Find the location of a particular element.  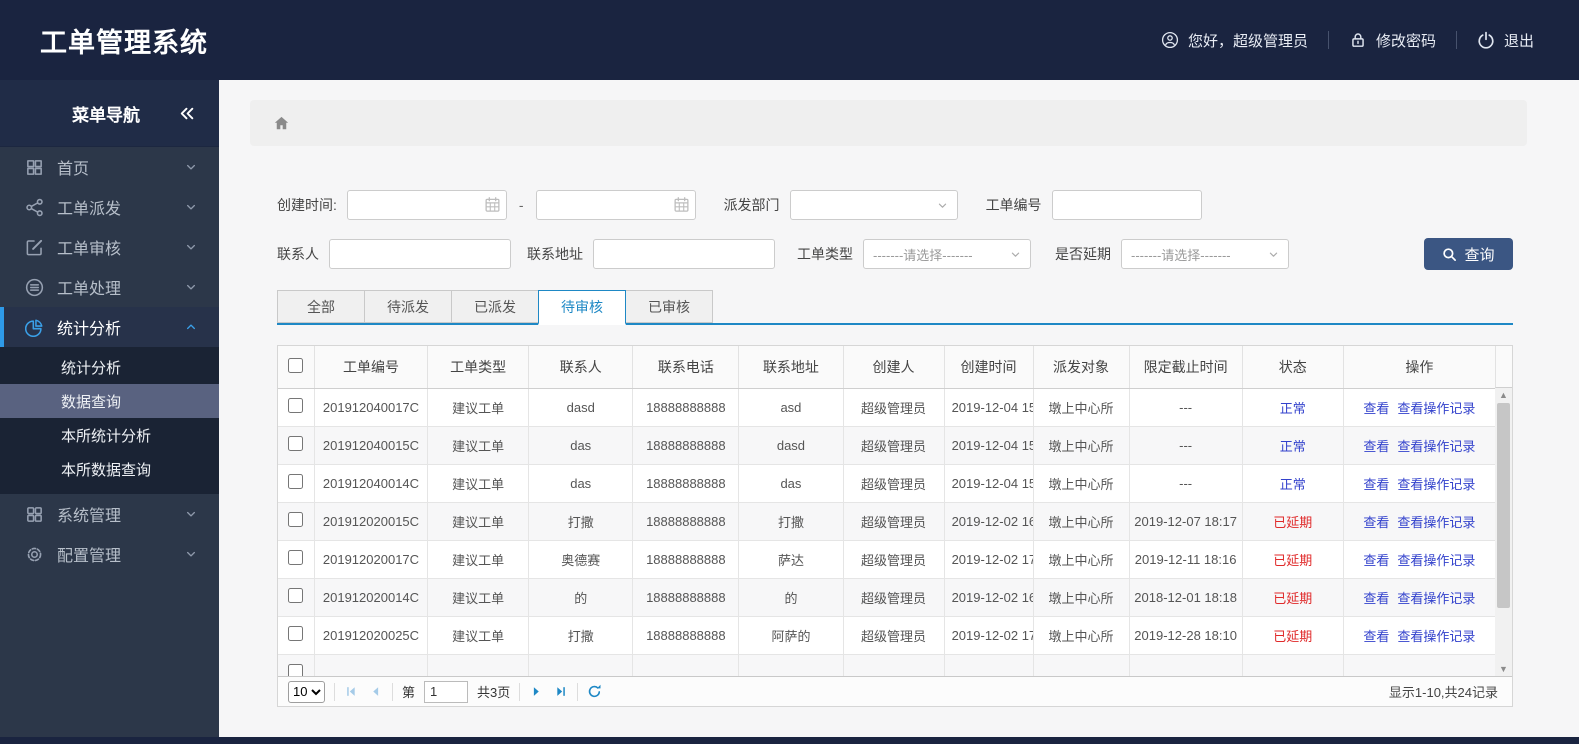

order-no-input is located at coordinates (1126, 205).